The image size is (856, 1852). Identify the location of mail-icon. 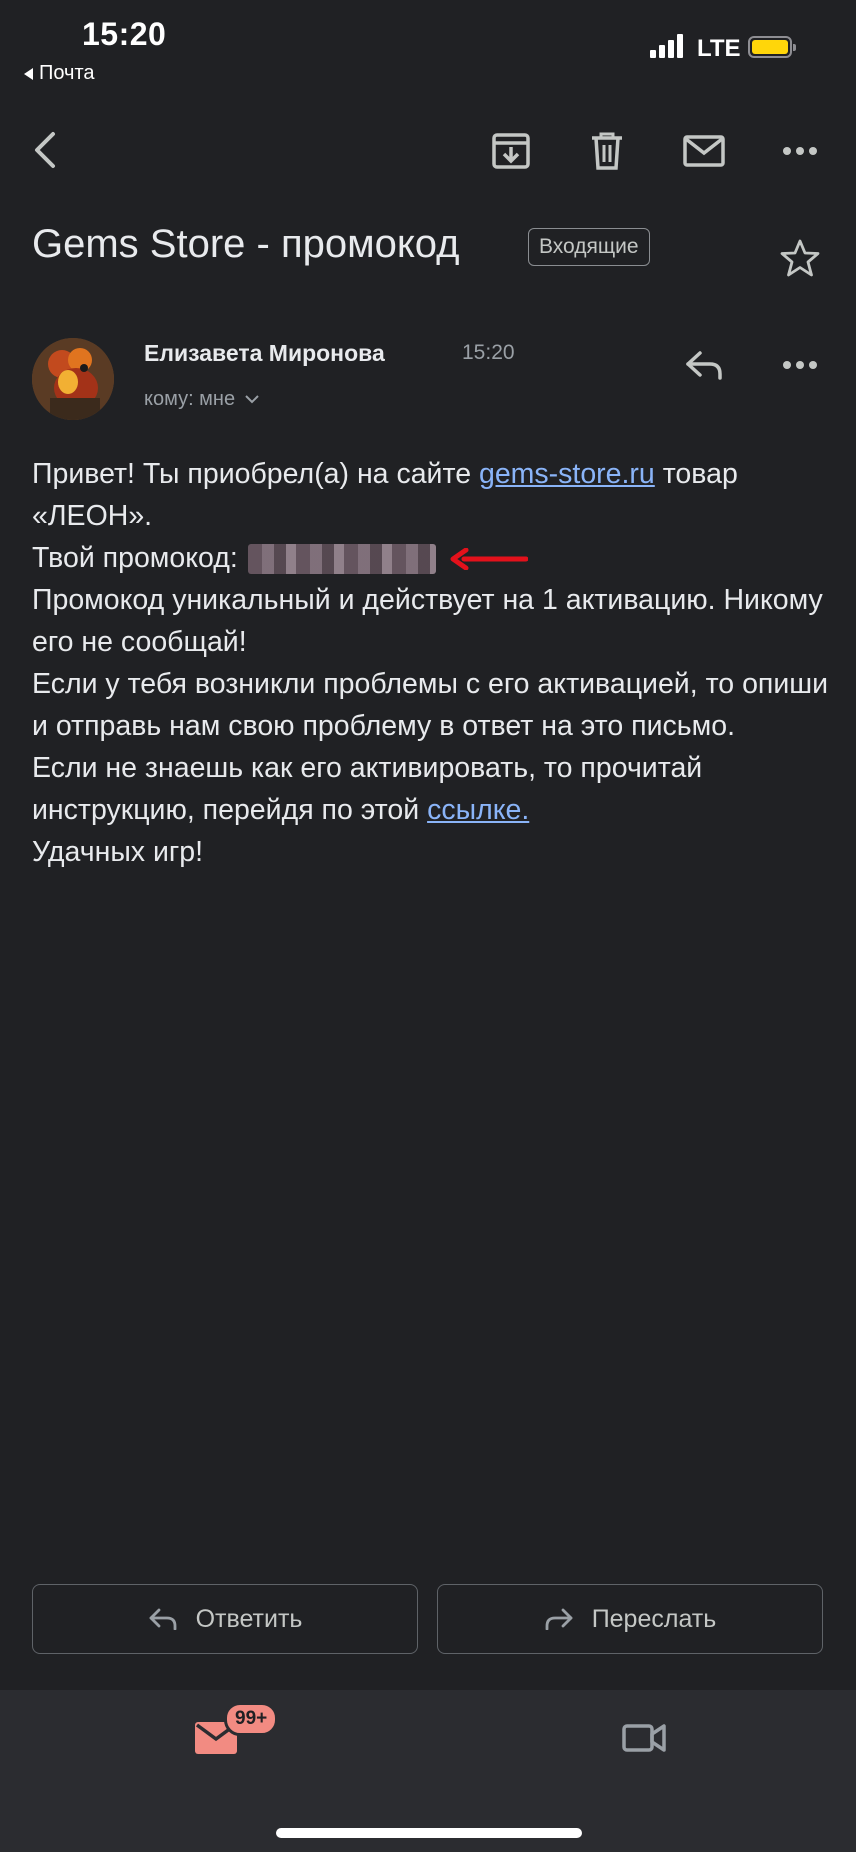
(704, 151).